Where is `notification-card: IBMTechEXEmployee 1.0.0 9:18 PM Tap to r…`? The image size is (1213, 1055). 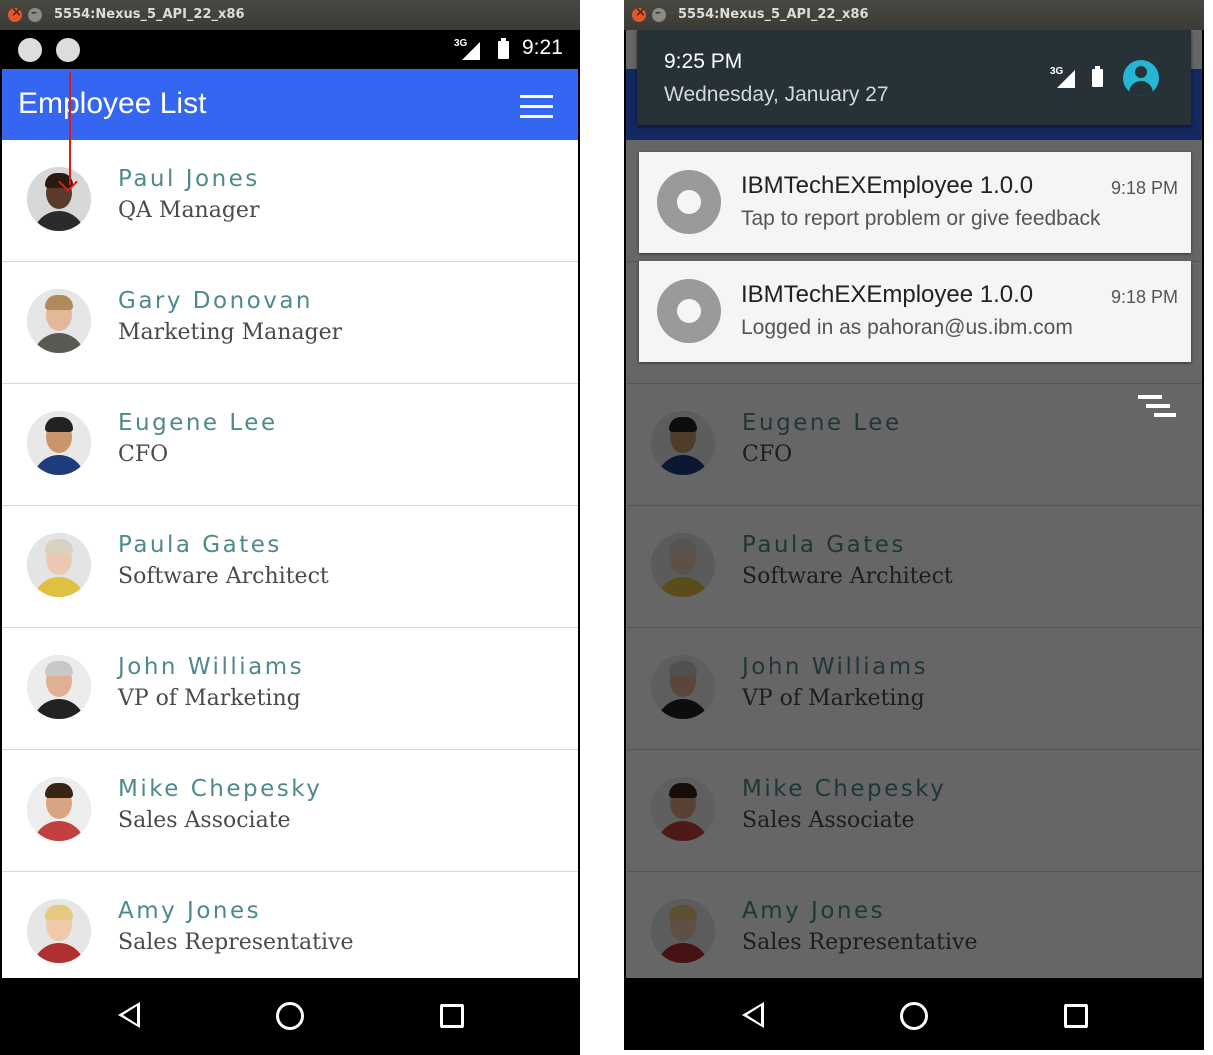
notification-card: IBMTechEXEmployee 1.0.0 9:18 PM Tap to r… is located at coordinates (915, 202).